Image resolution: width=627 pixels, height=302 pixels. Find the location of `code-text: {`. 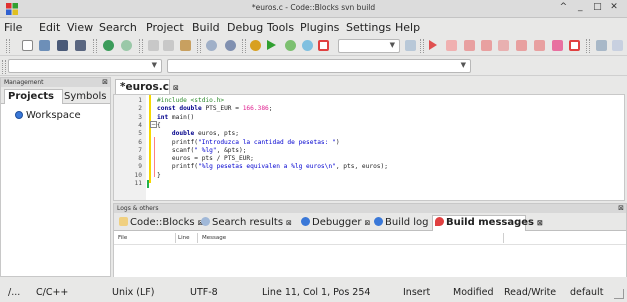

code-text: { is located at coordinates (159, 126).